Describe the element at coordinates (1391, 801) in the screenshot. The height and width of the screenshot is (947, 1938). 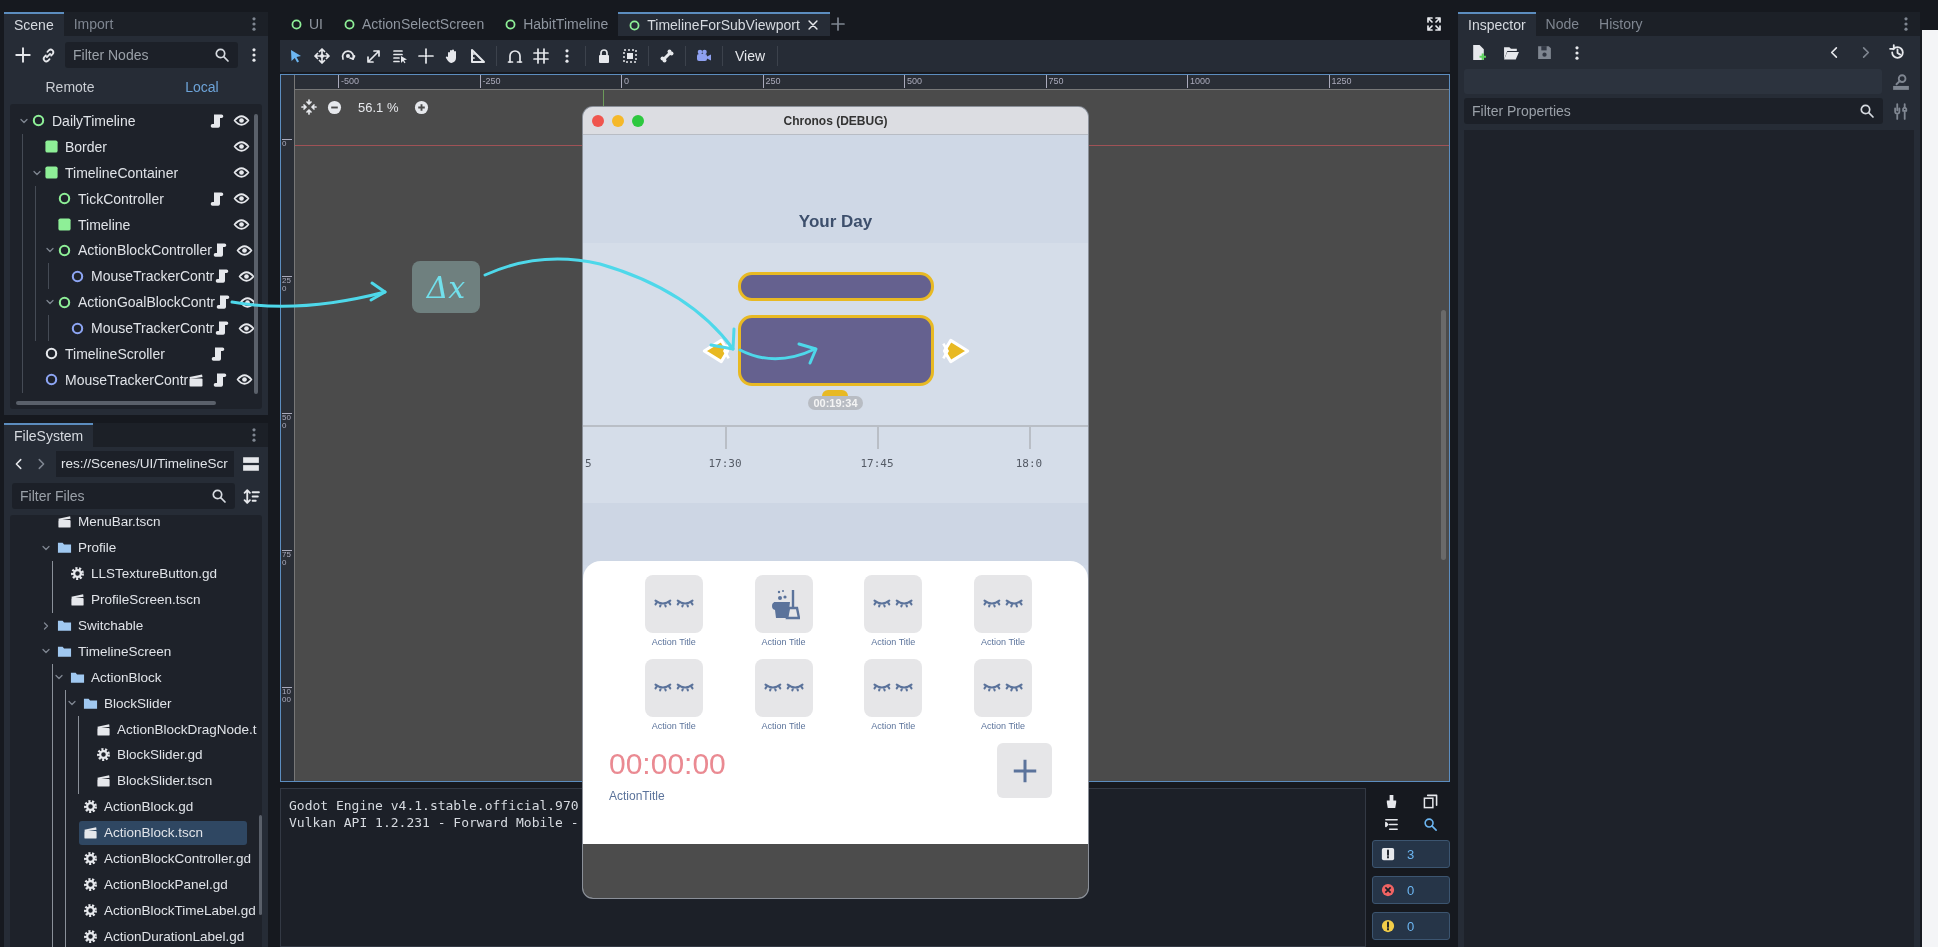
I see `clear-icon` at that location.